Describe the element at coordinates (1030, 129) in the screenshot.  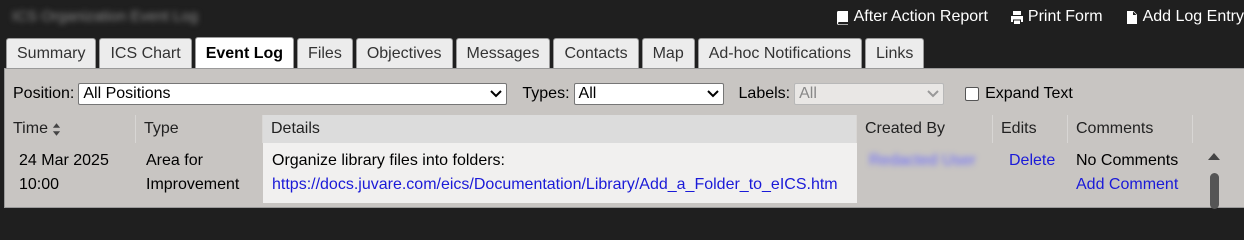
I see `column-edits: Edits` at that location.